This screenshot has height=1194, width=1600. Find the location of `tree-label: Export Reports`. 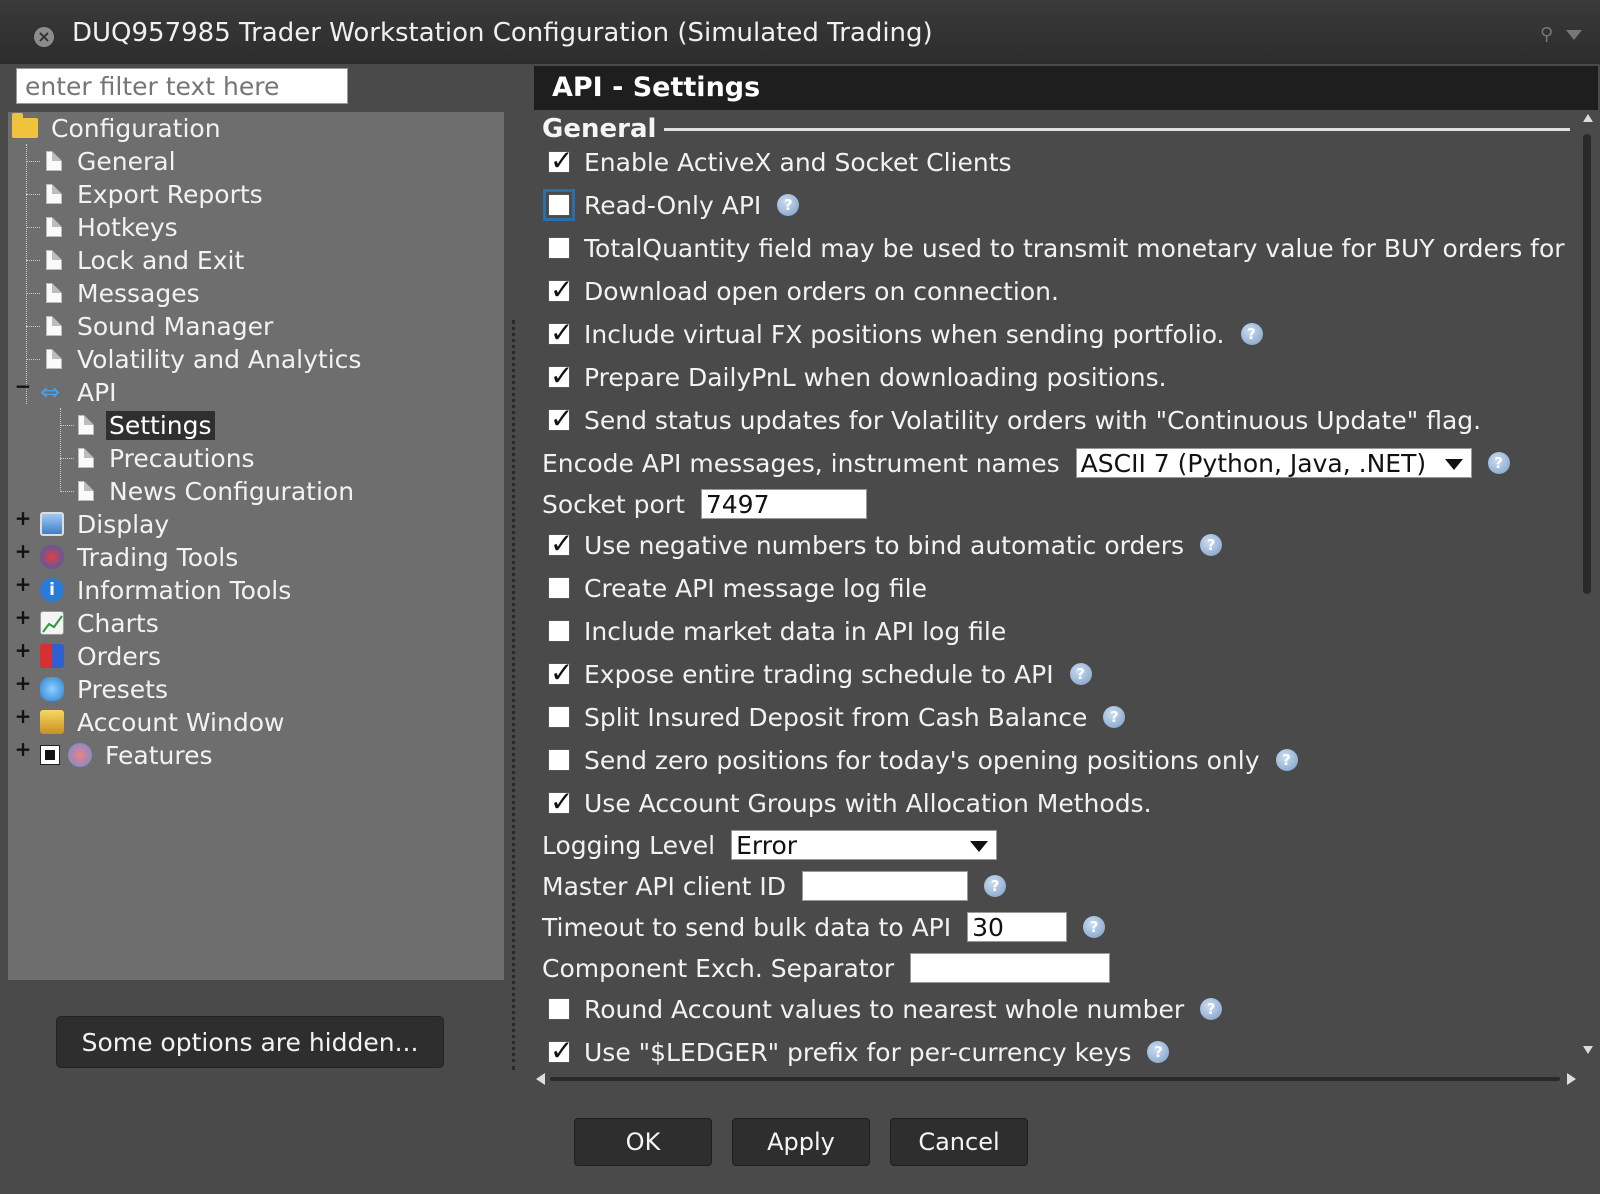

tree-label: Export Reports is located at coordinates (170, 194).